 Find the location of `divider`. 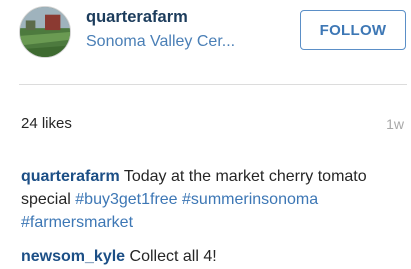

divider is located at coordinates (213, 84).